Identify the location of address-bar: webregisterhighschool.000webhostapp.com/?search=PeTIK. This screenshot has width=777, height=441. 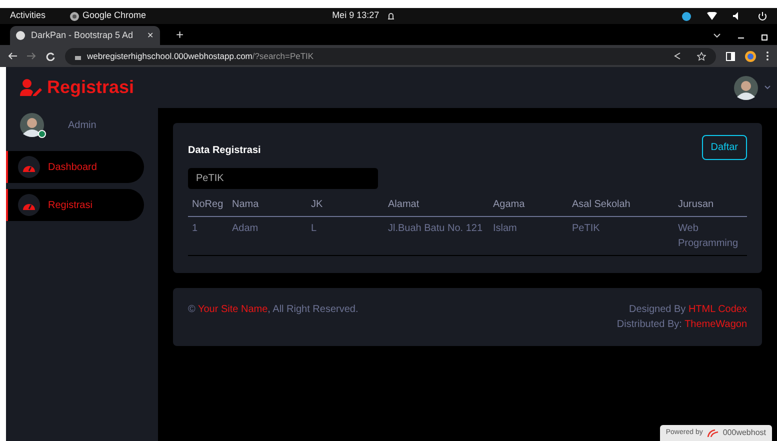
(390, 56).